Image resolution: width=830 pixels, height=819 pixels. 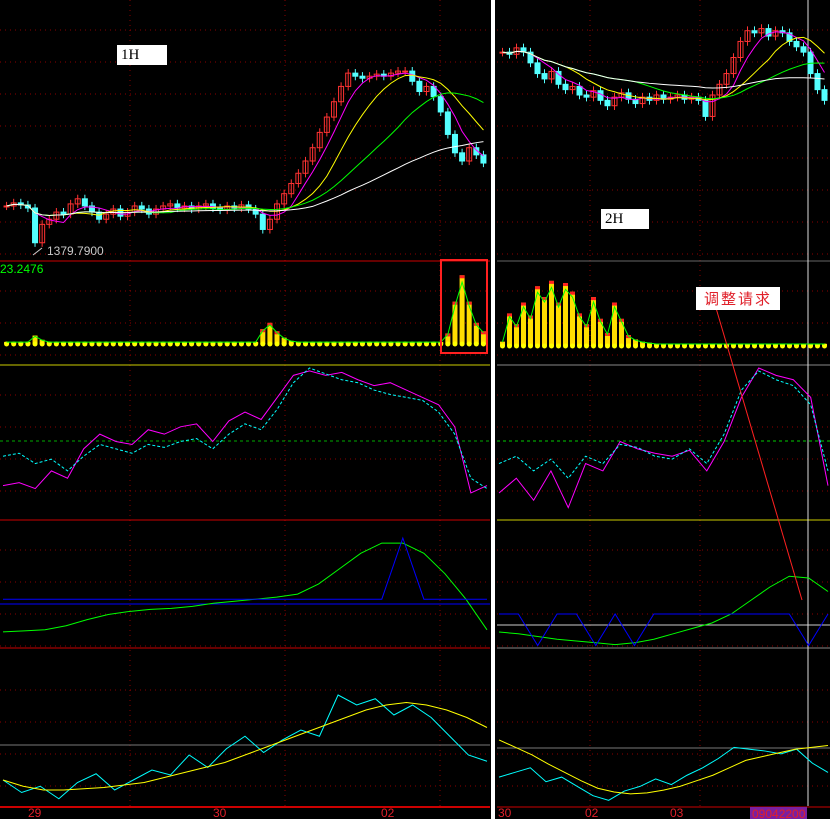 I want to click on time-cursor-label: 09042200, so click(x=779, y=813).